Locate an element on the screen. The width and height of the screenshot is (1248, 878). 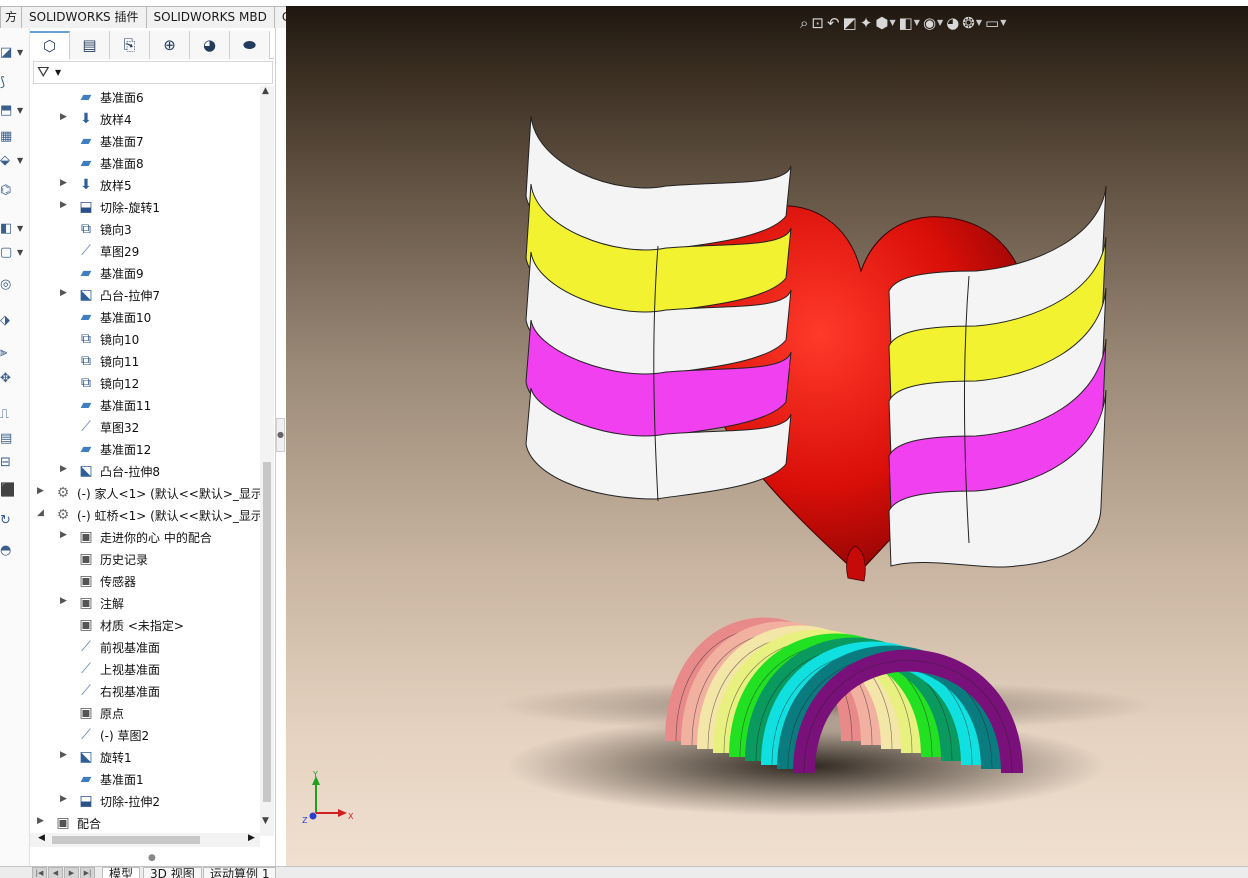
mate-icon: ⫸ is located at coordinates (7, 353).